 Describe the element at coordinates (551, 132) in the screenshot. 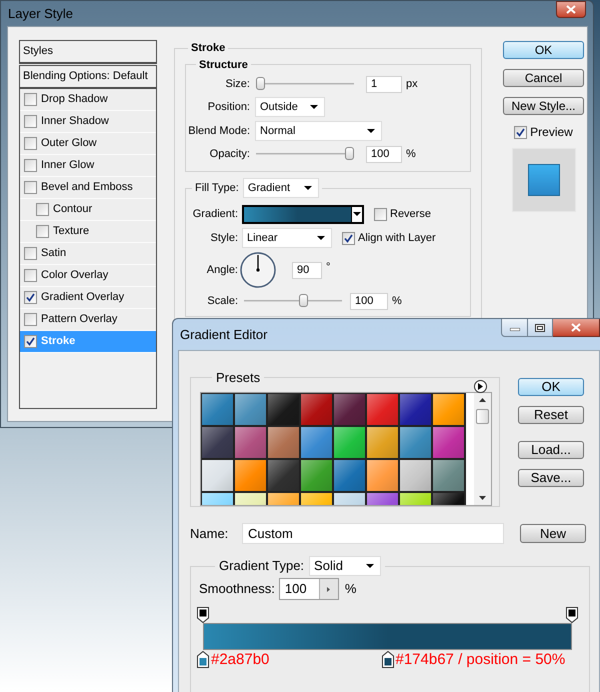

I see `field-label: Preview` at that location.